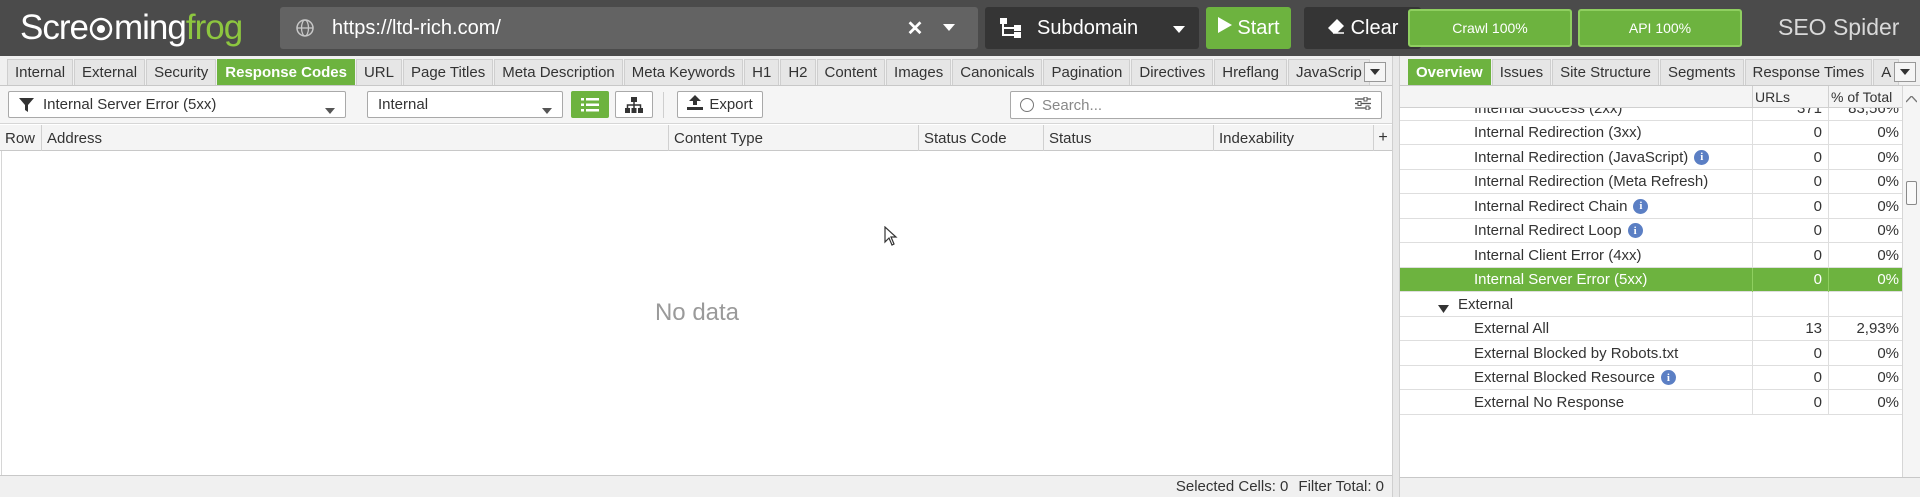  Describe the element at coordinates (177, 104) in the screenshot. I see `filter-dropdown: Internal Server Error (5xx)` at that location.